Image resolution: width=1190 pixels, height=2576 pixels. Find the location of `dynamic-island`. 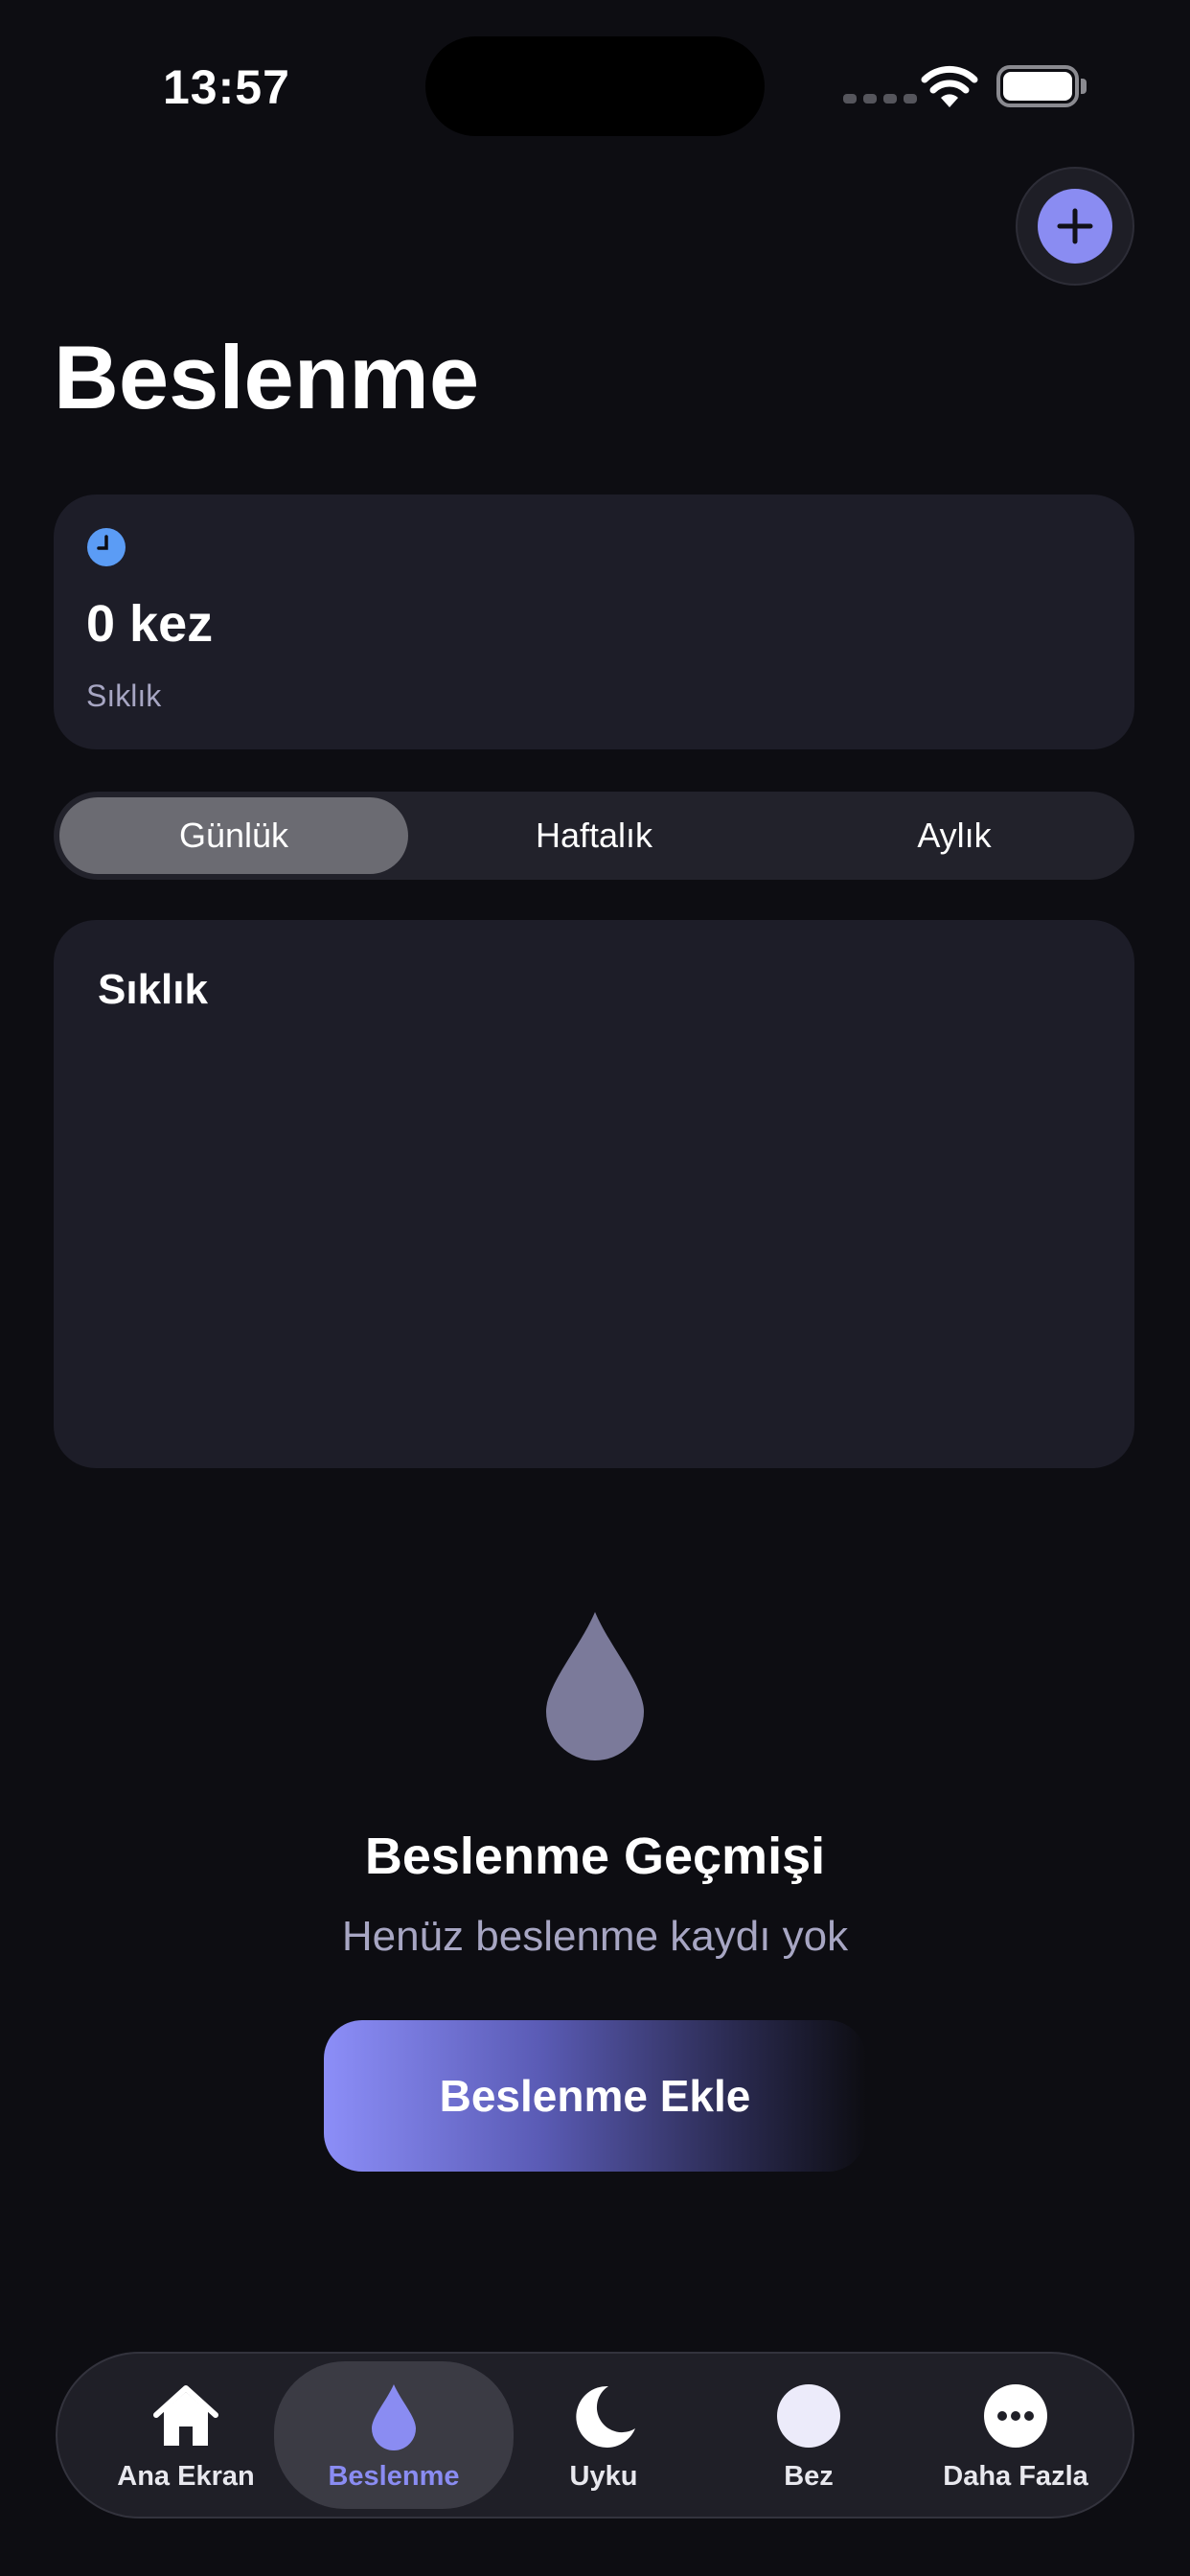

dynamic-island is located at coordinates (595, 86).